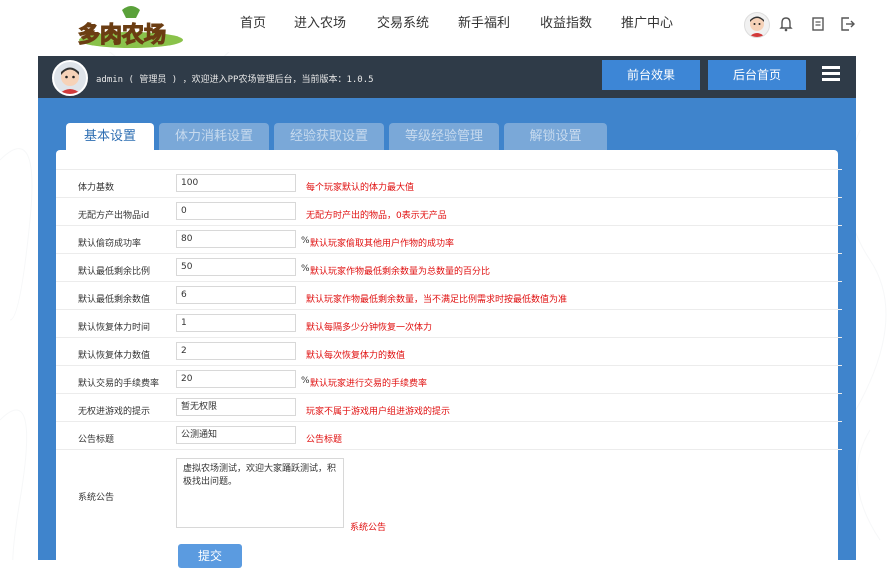 Image resolution: width=888 pixels, height=568 pixels. What do you see at coordinates (236, 407) in the screenshot?
I see `no-permission-tip-input: 暂无权限` at bounding box center [236, 407].